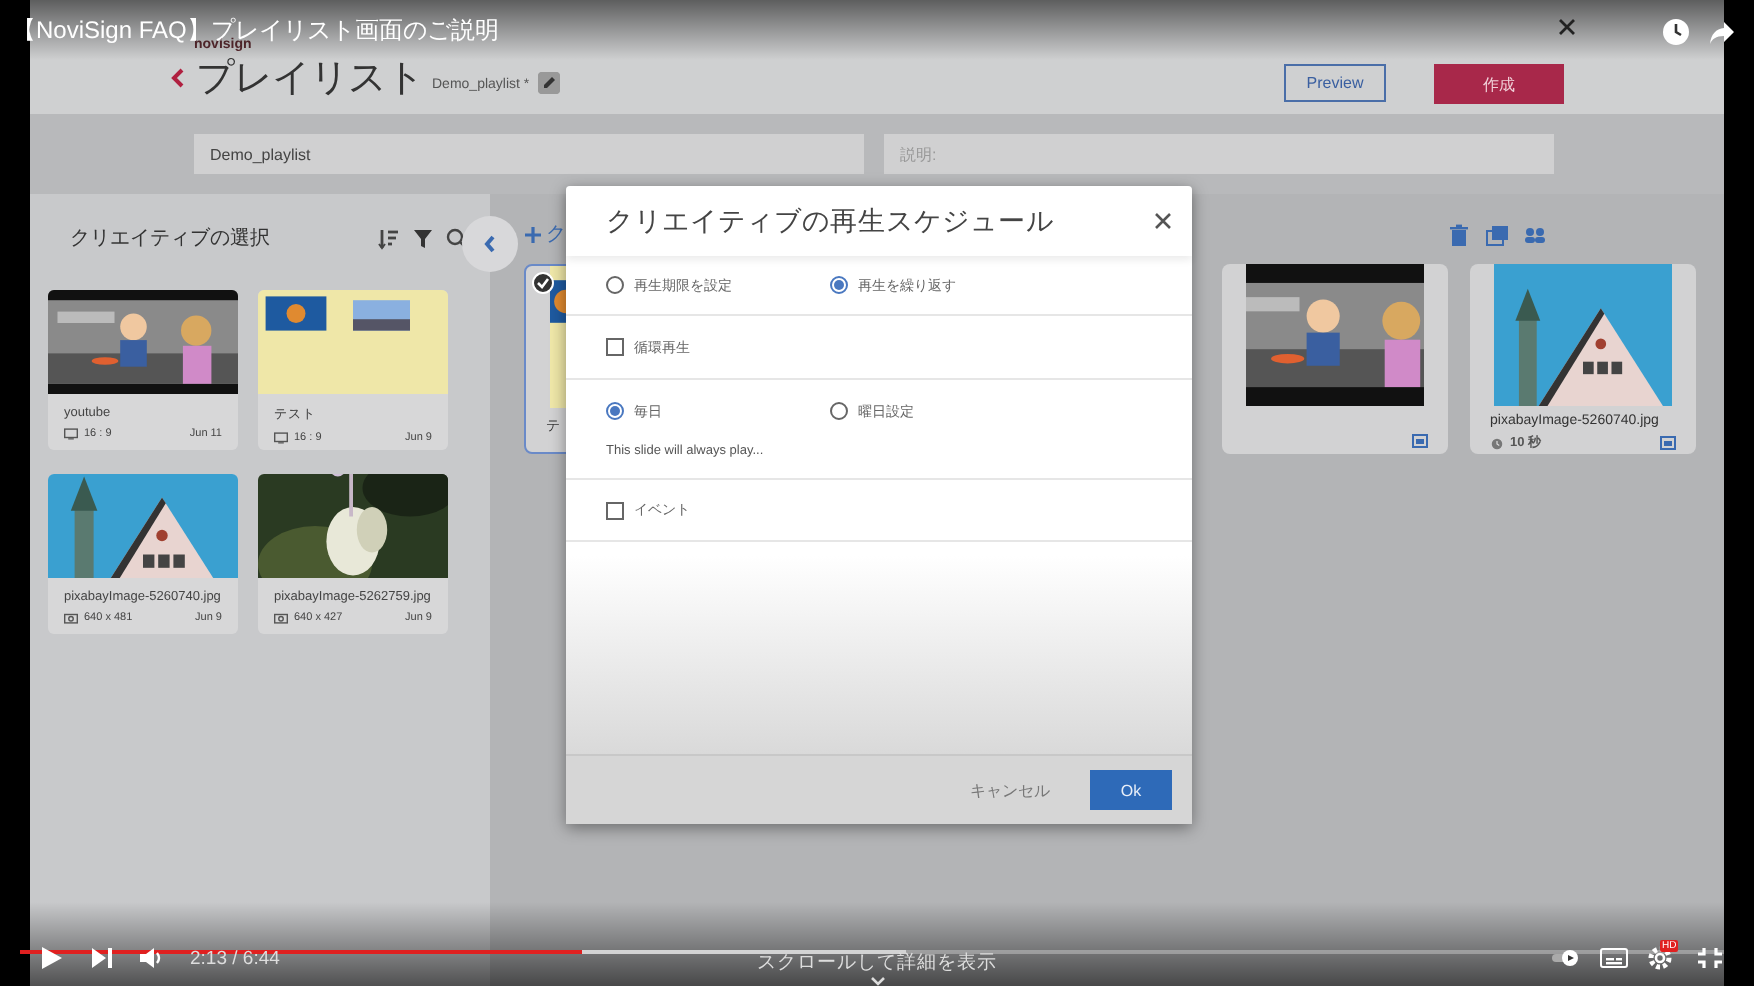 The height and width of the screenshot is (986, 1754). What do you see at coordinates (533, 234) in the screenshot?
I see `plus-icon` at bounding box center [533, 234].